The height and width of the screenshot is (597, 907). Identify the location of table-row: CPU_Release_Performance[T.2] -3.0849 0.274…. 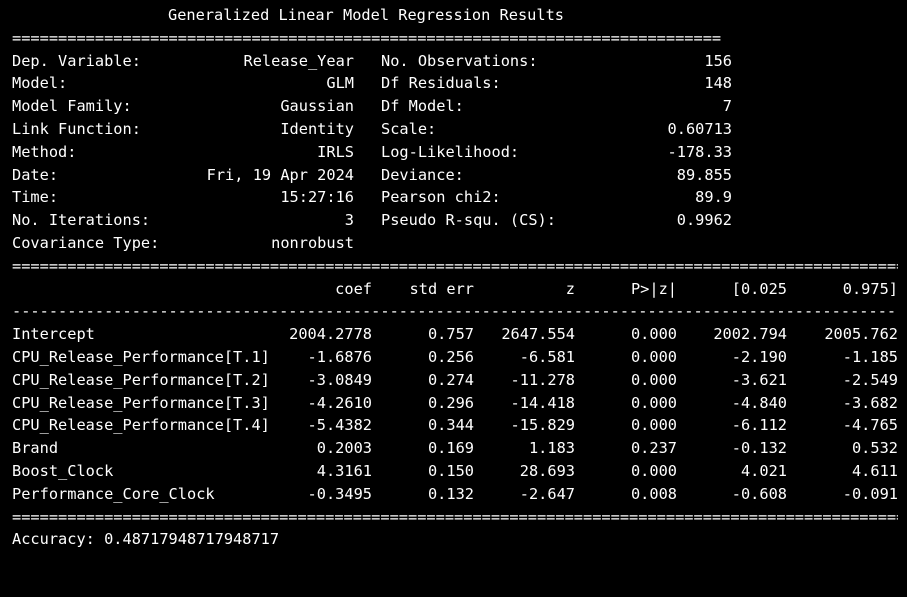
(459, 380).